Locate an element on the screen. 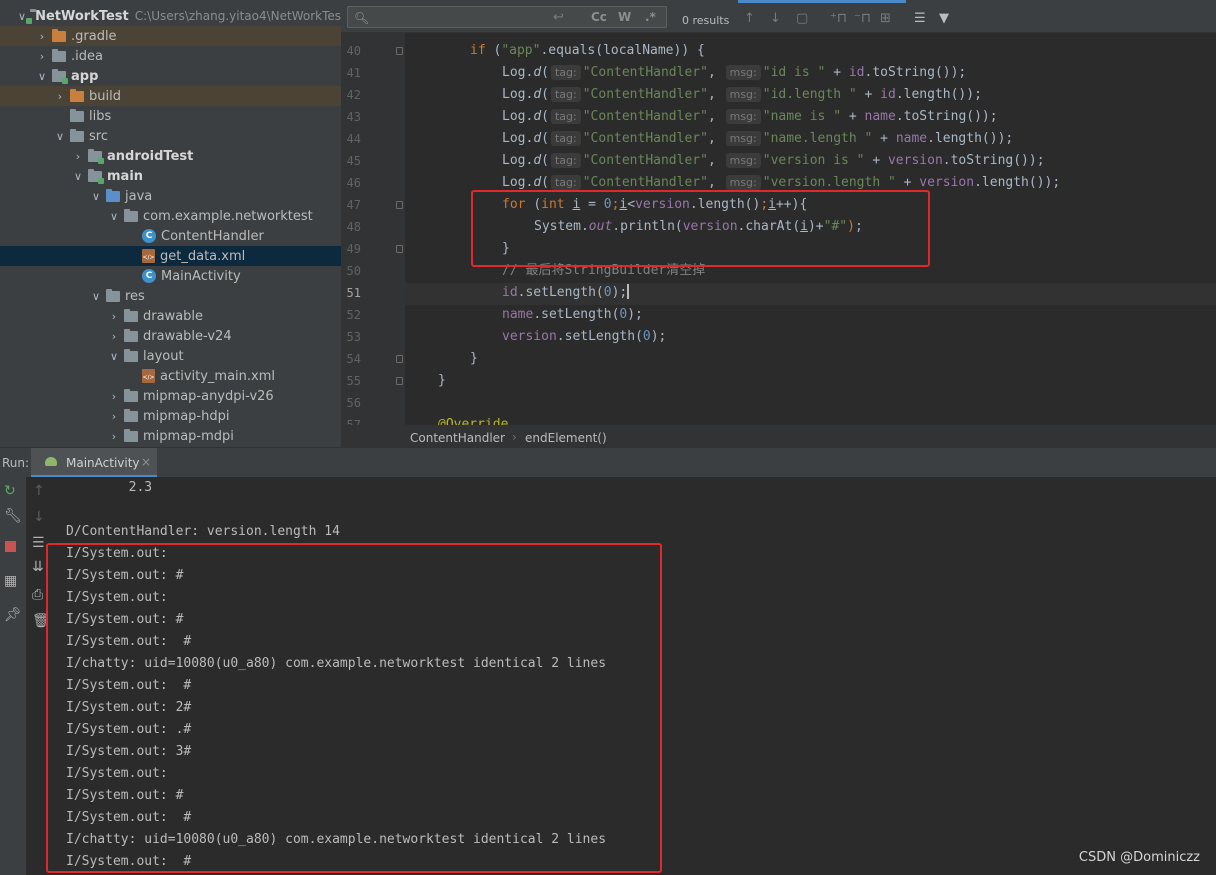 The width and height of the screenshot is (1216, 875). previous-occurrence-icon: ↑ is located at coordinates (749, 18).